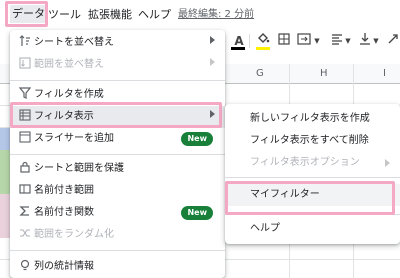 Image resolution: width=400 pixels, height=278 pixels. What do you see at coordinates (74, 234) in the screenshot?
I see `menu-item-label: 範囲をランダム化` at bounding box center [74, 234].